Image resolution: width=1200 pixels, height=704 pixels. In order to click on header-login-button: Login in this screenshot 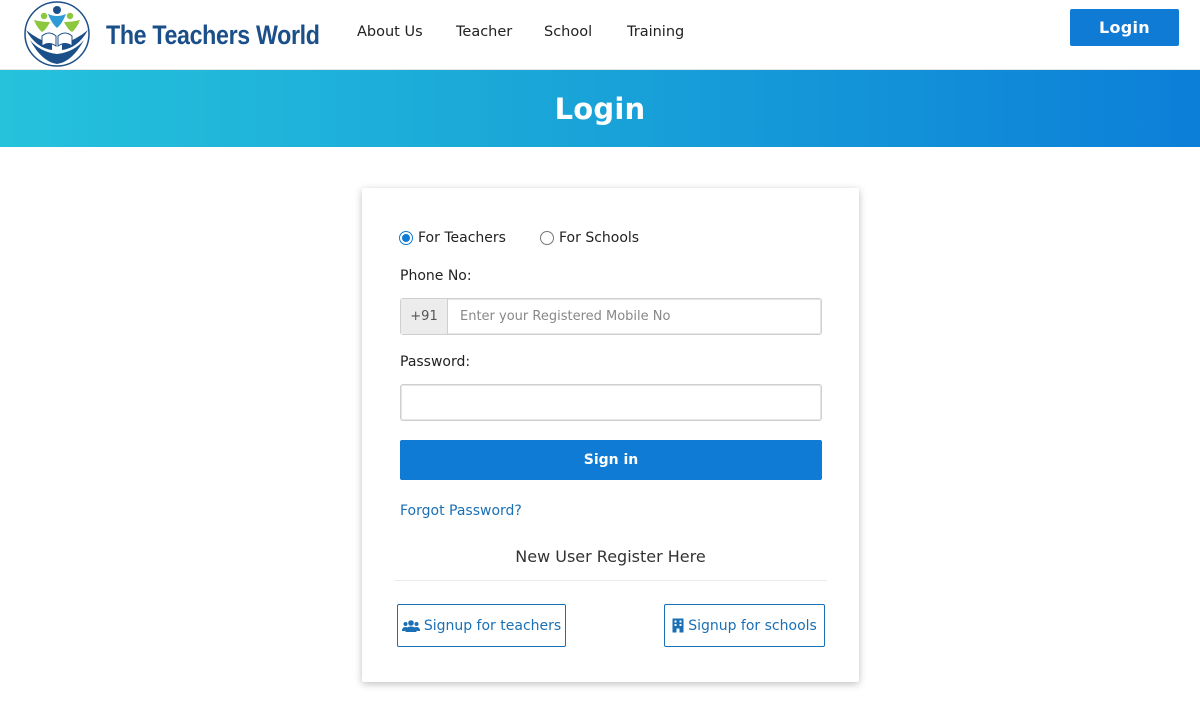, I will do `click(1124, 27)`.